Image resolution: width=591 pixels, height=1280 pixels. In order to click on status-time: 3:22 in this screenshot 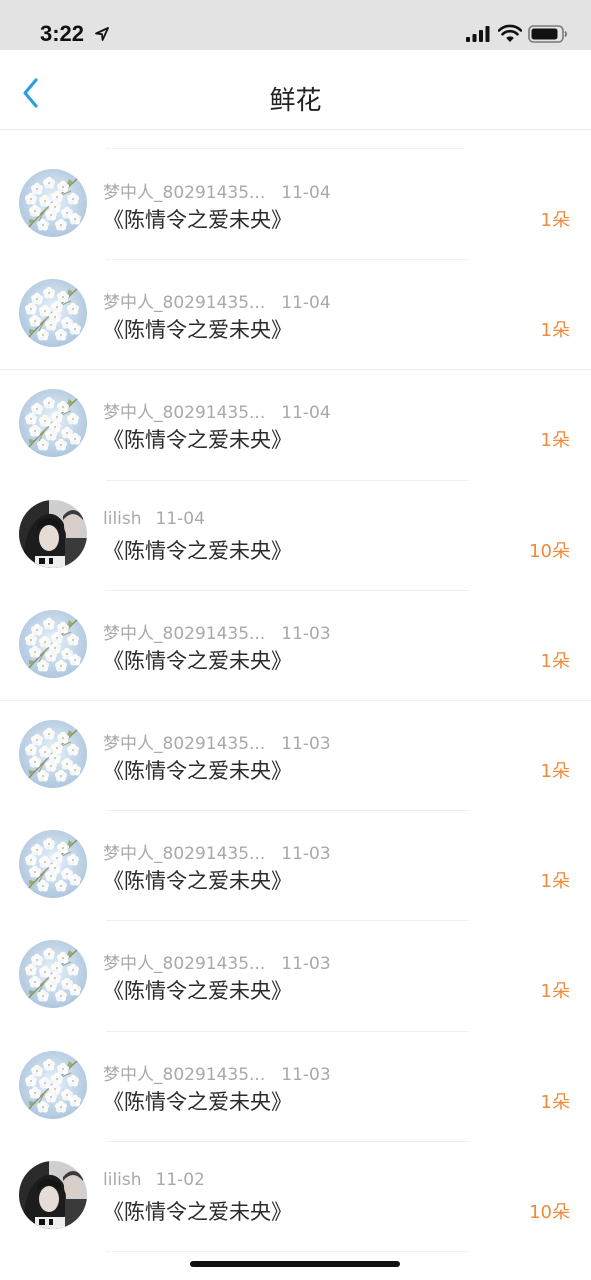, I will do `click(62, 33)`.